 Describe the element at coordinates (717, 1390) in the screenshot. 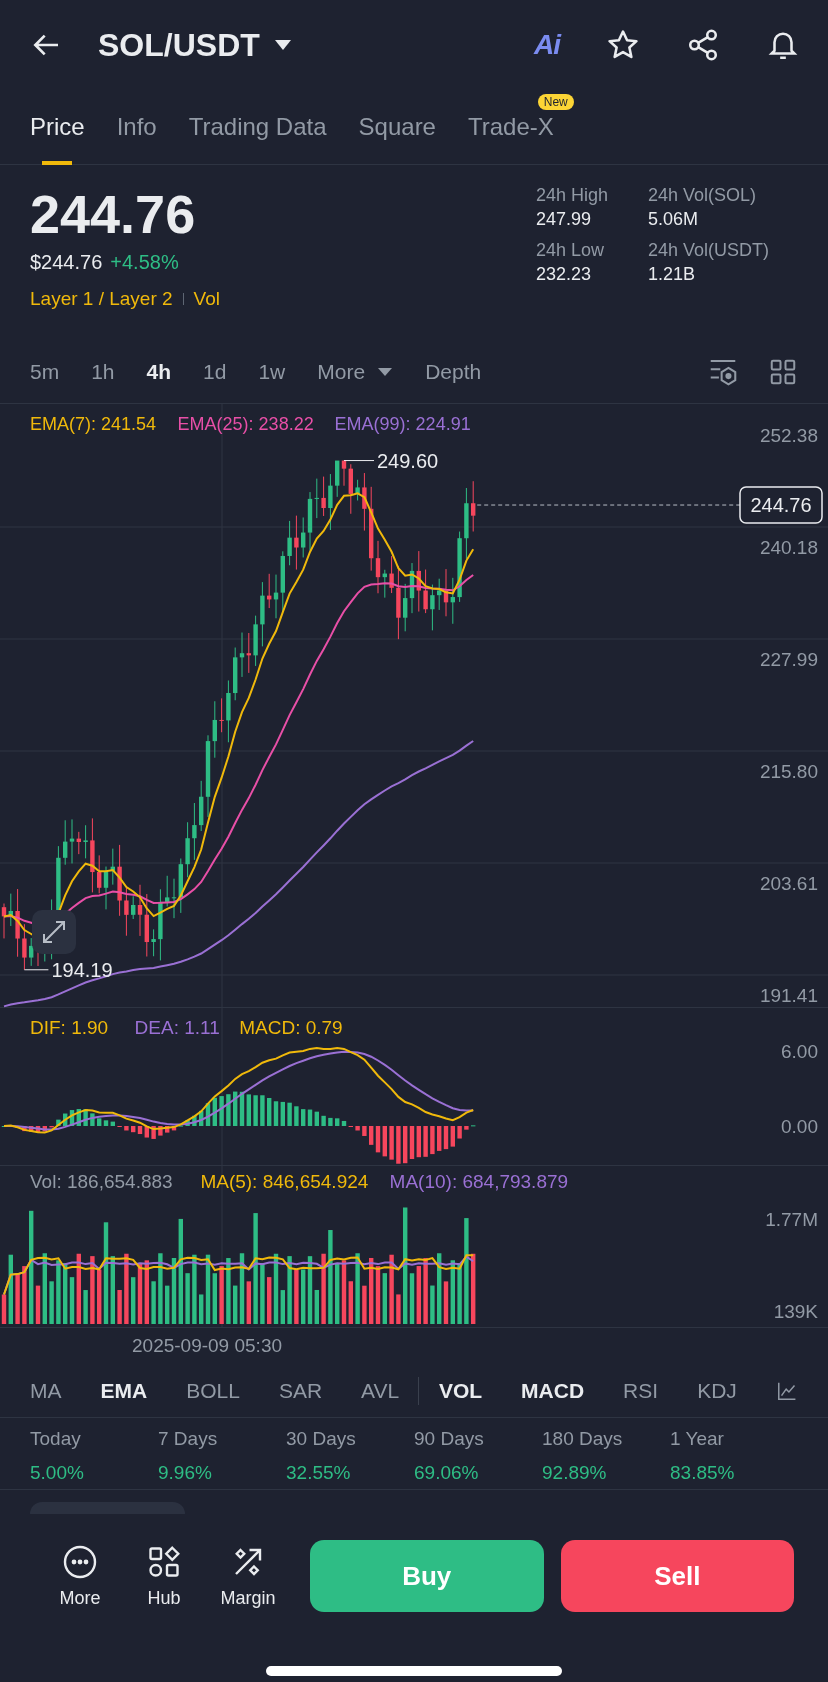

I see `indicator-option: KDJ` at that location.